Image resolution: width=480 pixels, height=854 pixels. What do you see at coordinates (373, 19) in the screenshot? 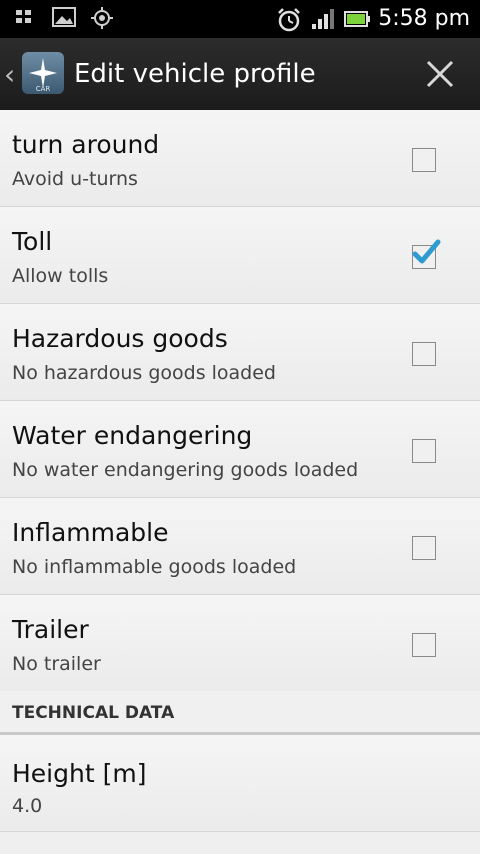
I see `status-bar-right: 5:58 pm` at bounding box center [373, 19].